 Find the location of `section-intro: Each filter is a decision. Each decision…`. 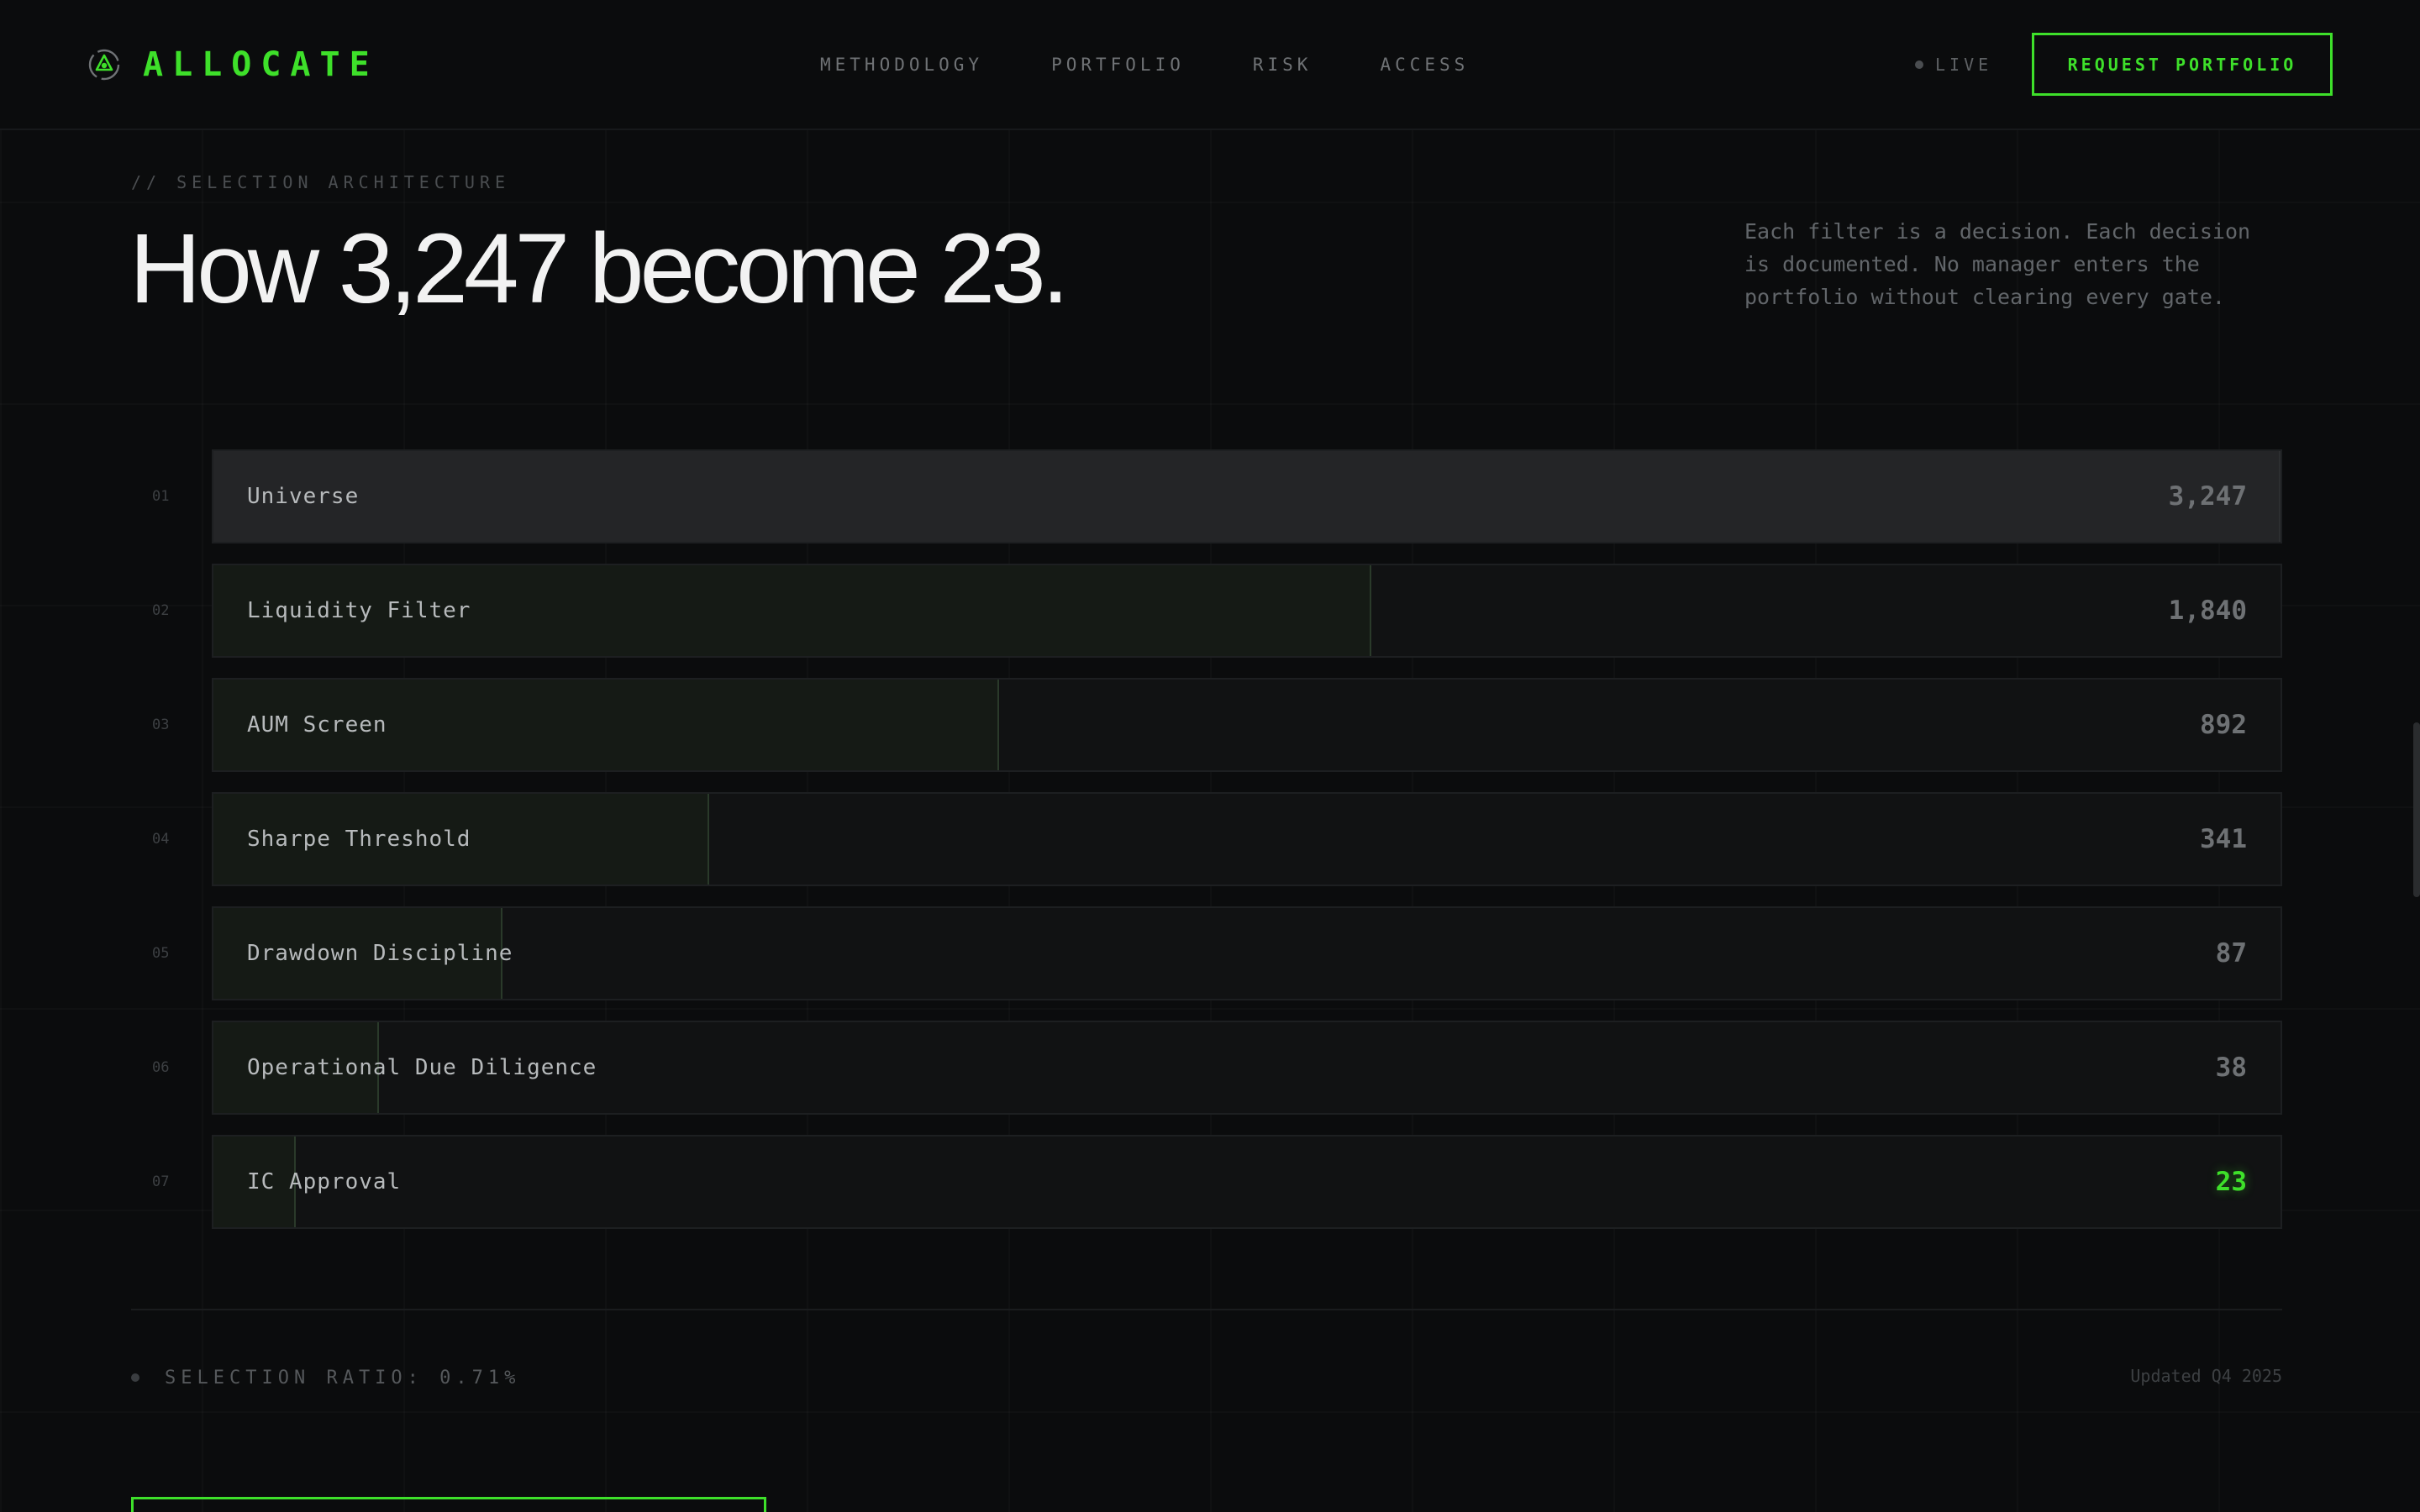

section-intro: Each filter is a decision. Each decision… is located at coordinates (1997, 264).